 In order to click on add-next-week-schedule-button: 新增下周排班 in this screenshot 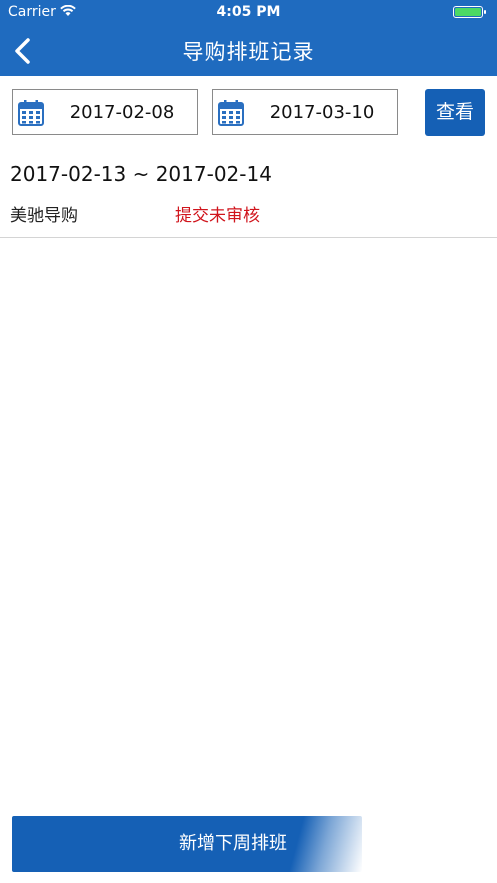, I will do `click(187, 844)`.